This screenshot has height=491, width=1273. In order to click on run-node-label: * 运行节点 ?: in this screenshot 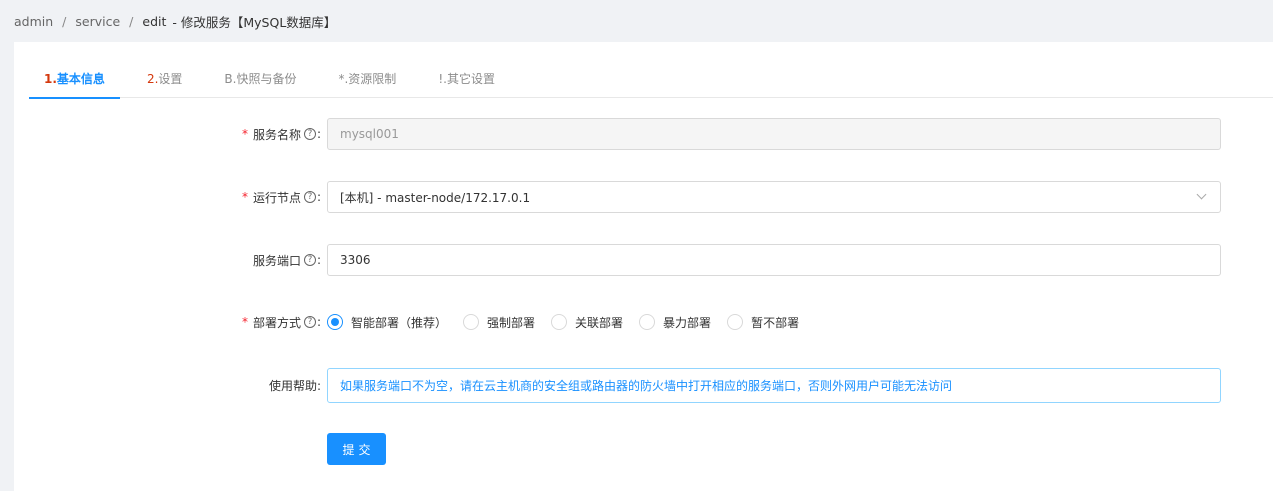, I will do `click(281, 197)`.